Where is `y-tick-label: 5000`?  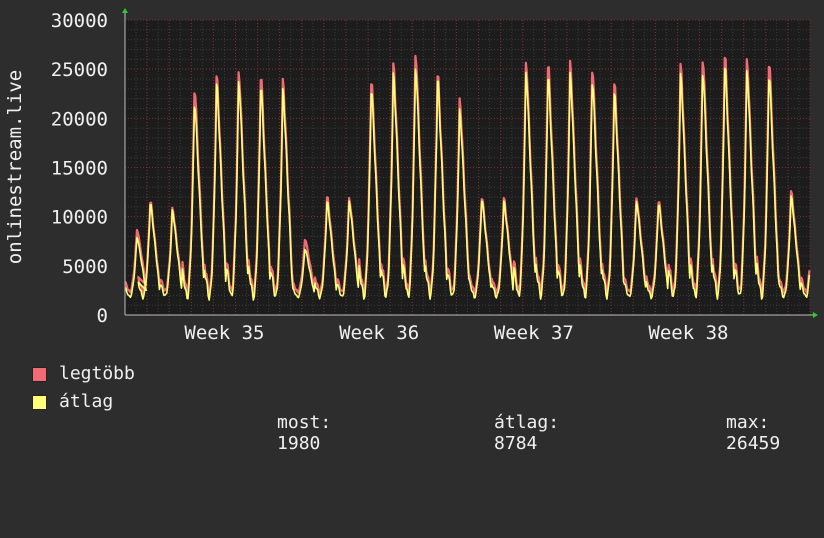
y-tick-label: 5000 is located at coordinates (85, 267).